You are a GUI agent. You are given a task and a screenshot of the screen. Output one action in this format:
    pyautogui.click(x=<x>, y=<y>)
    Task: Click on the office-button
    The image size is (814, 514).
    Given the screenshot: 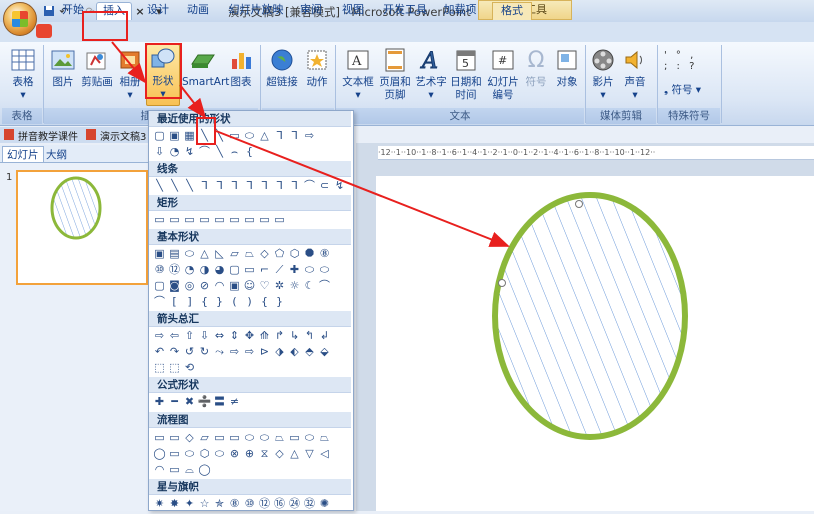 What is the action you would take?
    pyautogui.click(x=20, y=19)
    